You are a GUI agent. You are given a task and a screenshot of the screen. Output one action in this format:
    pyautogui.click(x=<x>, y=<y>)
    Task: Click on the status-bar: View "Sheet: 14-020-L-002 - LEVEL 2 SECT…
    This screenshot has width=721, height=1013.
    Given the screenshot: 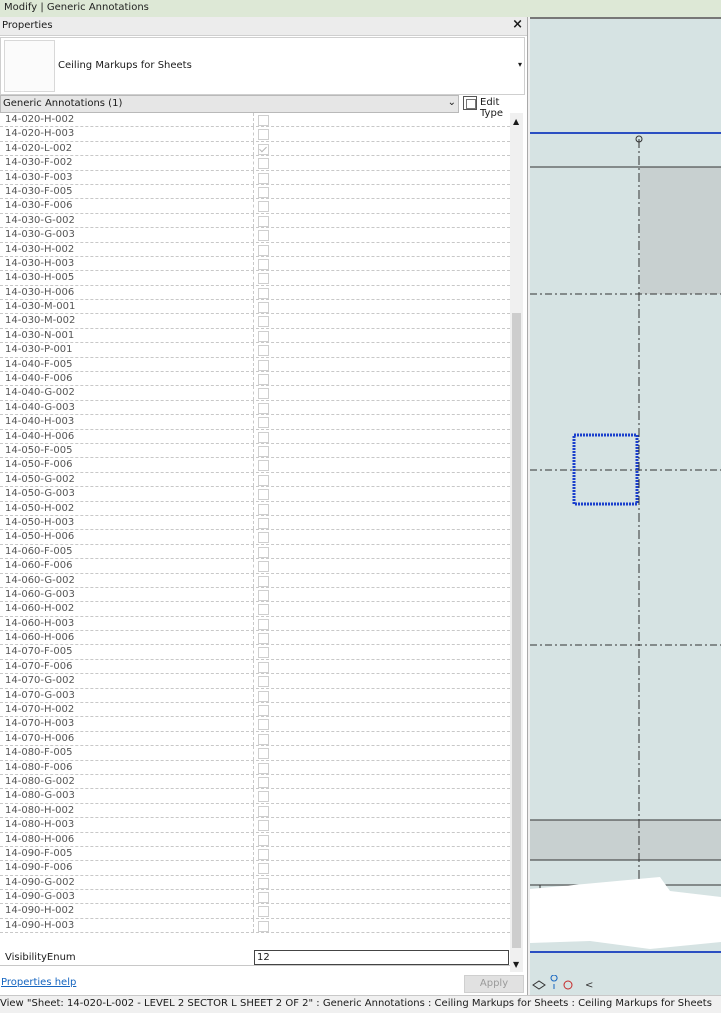 What is the action you would take?
    pyautogui.click(x=360, y=1004)
    